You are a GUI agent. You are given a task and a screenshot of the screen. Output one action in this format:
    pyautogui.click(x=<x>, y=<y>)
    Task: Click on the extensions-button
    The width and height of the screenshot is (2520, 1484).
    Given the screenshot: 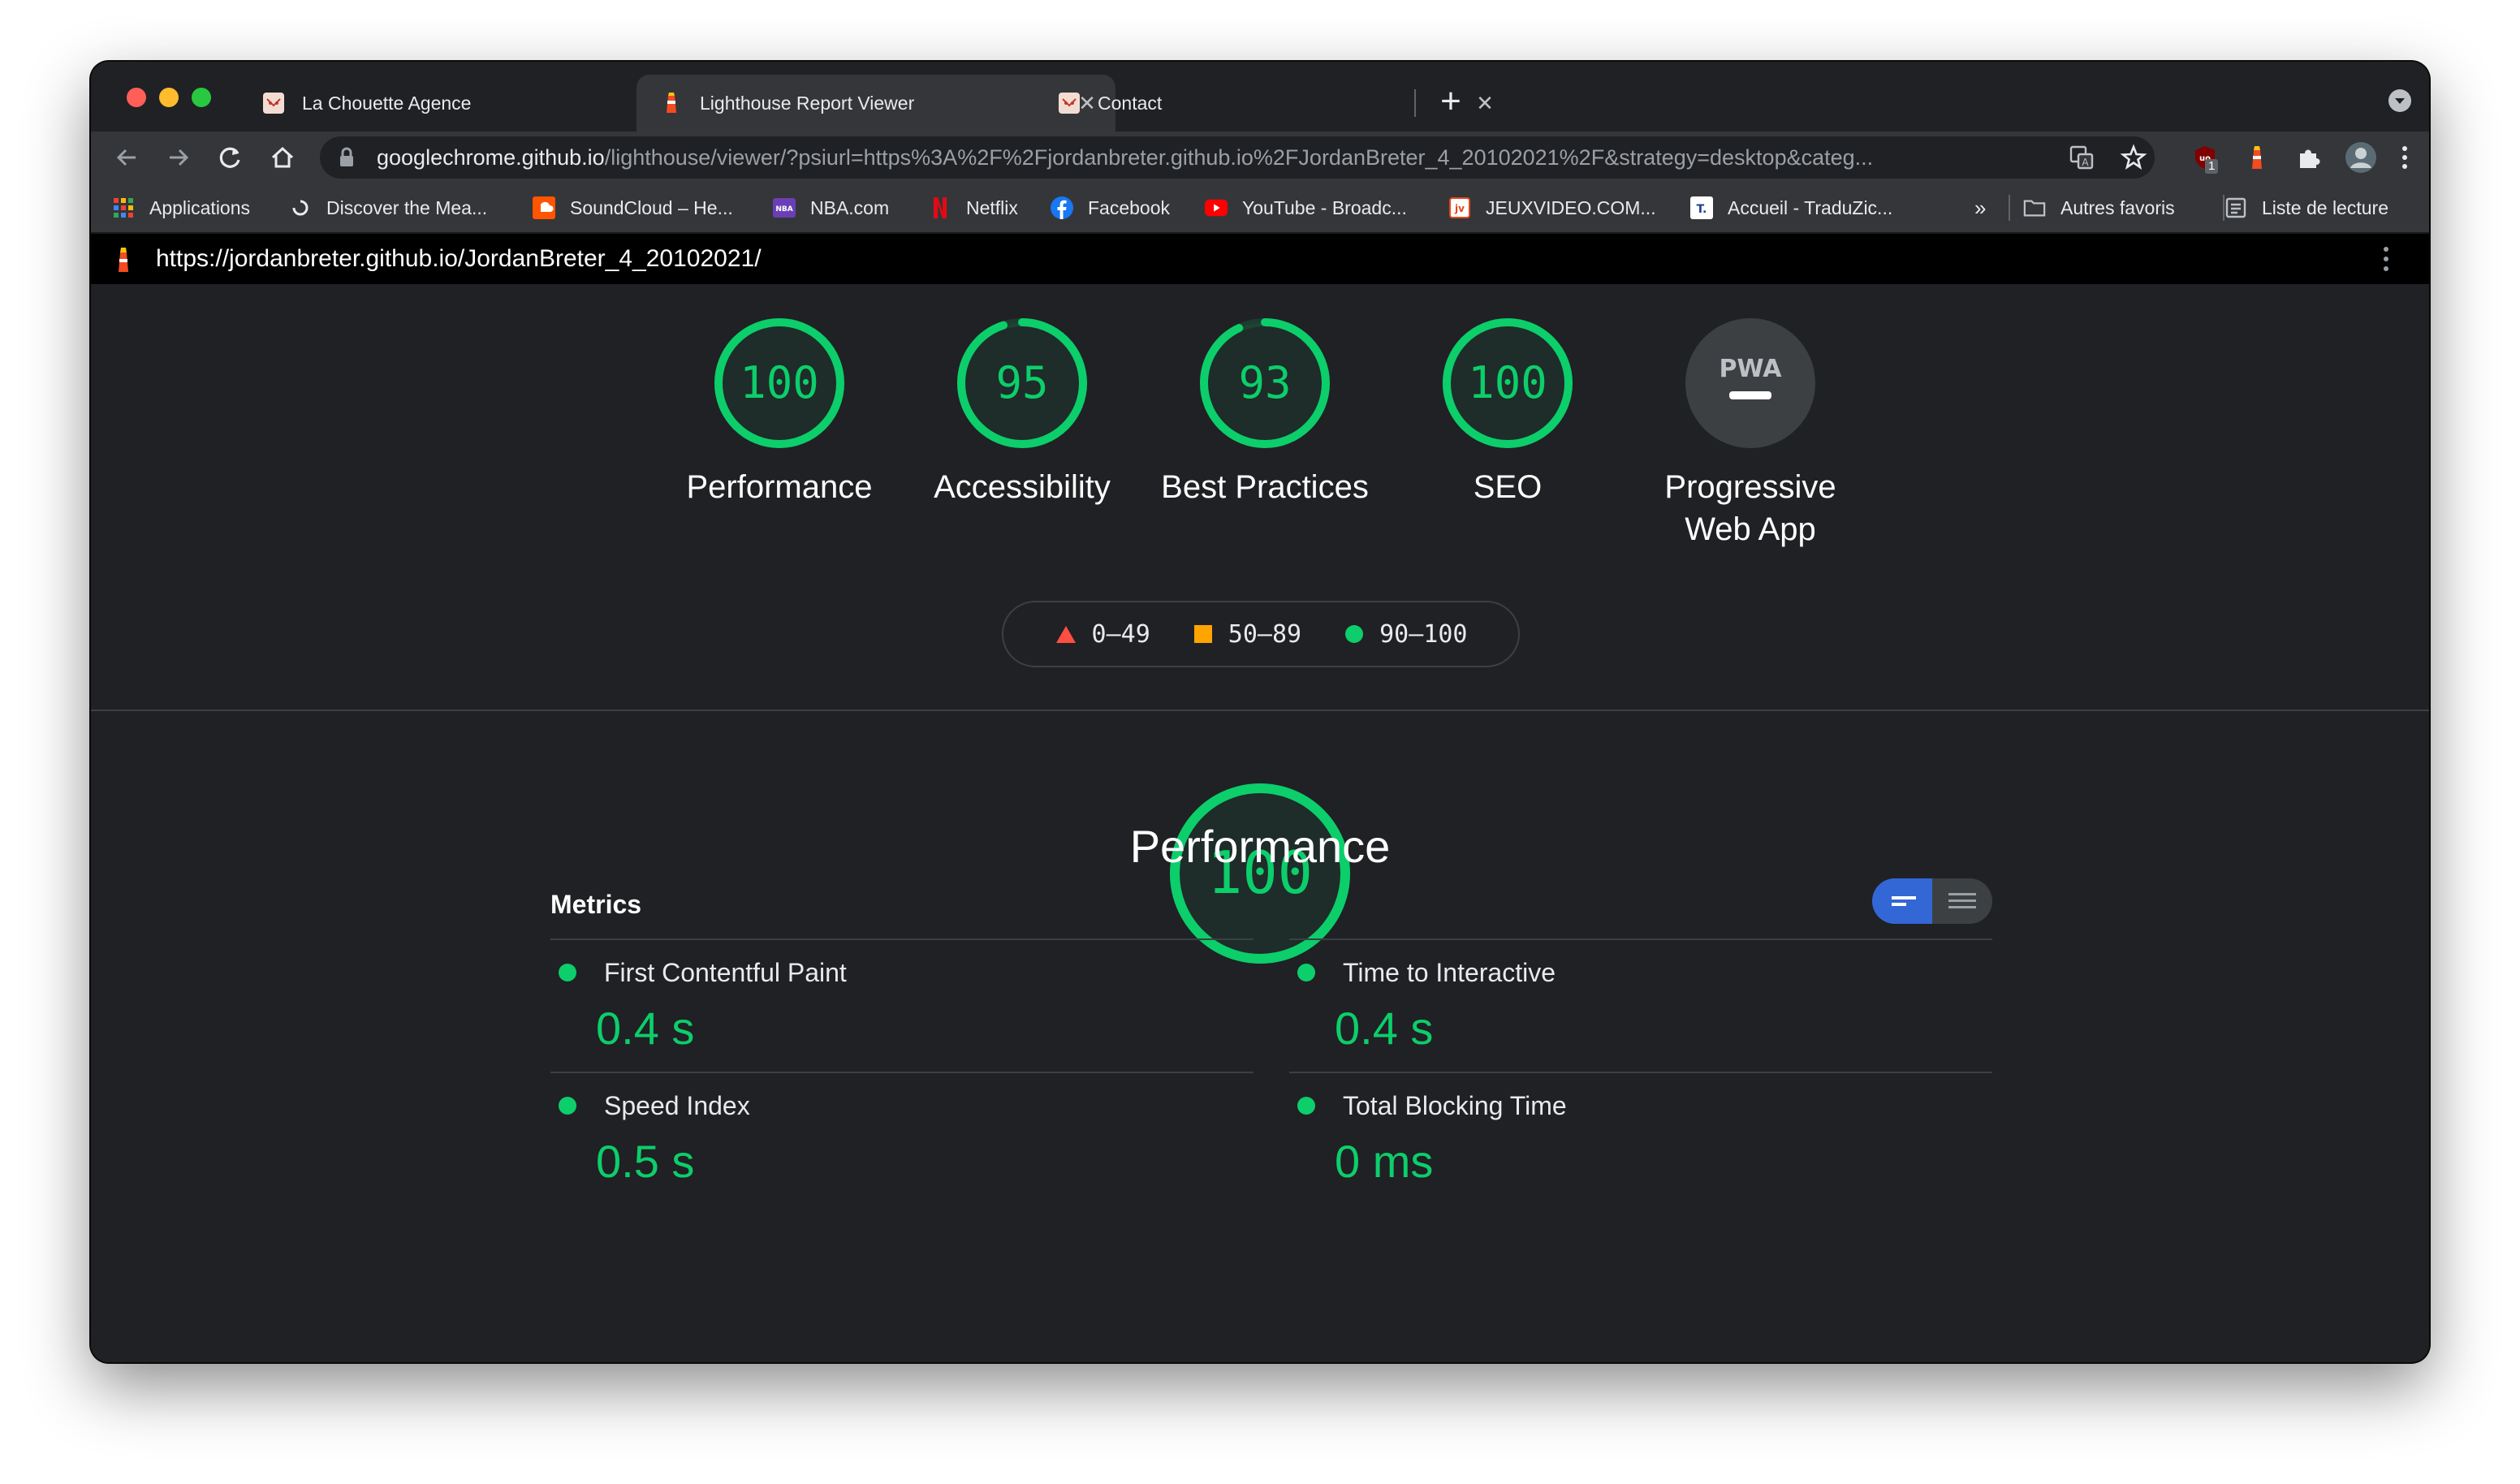 What is the action you would take?
    pyautogui.click(x=2309, y=157)
    